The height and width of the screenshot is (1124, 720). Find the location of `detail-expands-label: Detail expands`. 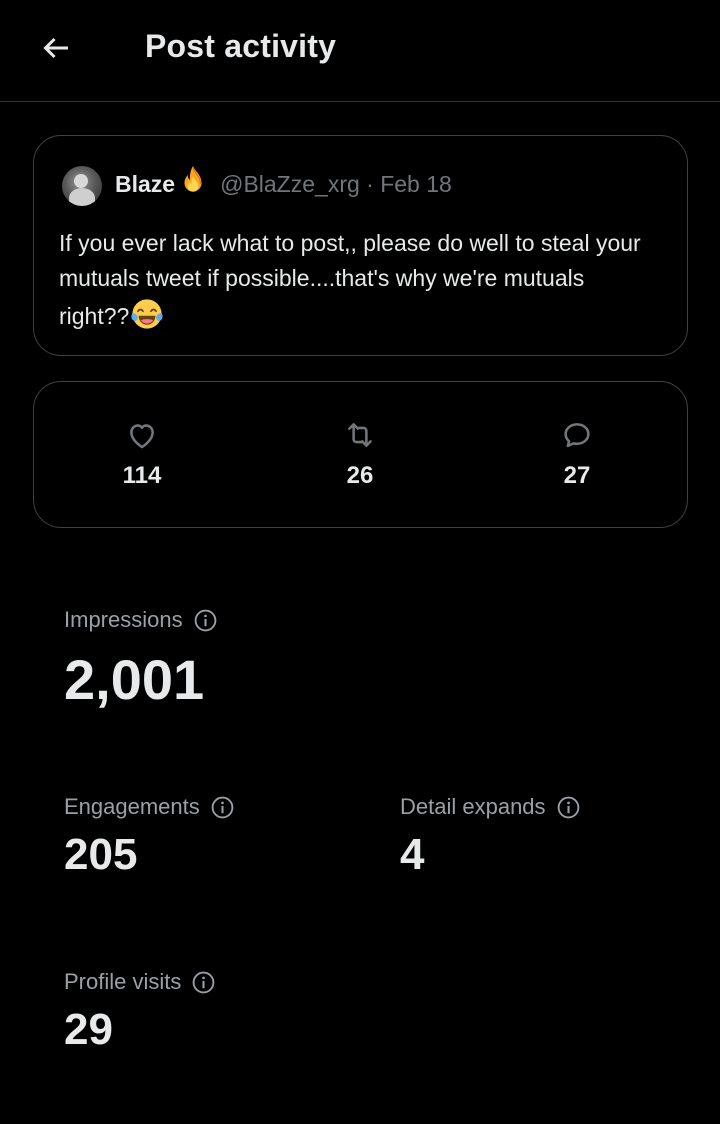

detail-expands-label: Detail expands is located at coordinates (473, 806).